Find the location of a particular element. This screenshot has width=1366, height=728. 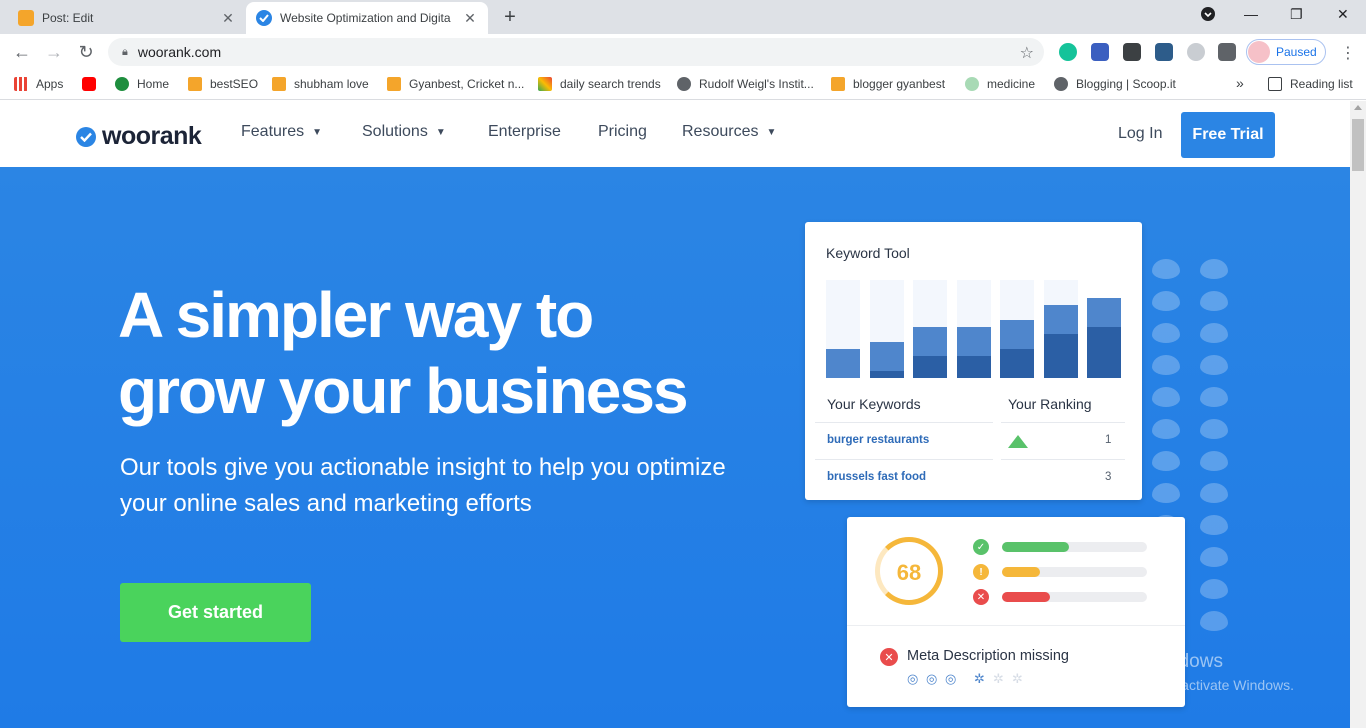

nav-features: Features ▼ is located at coordinates (281, 132).